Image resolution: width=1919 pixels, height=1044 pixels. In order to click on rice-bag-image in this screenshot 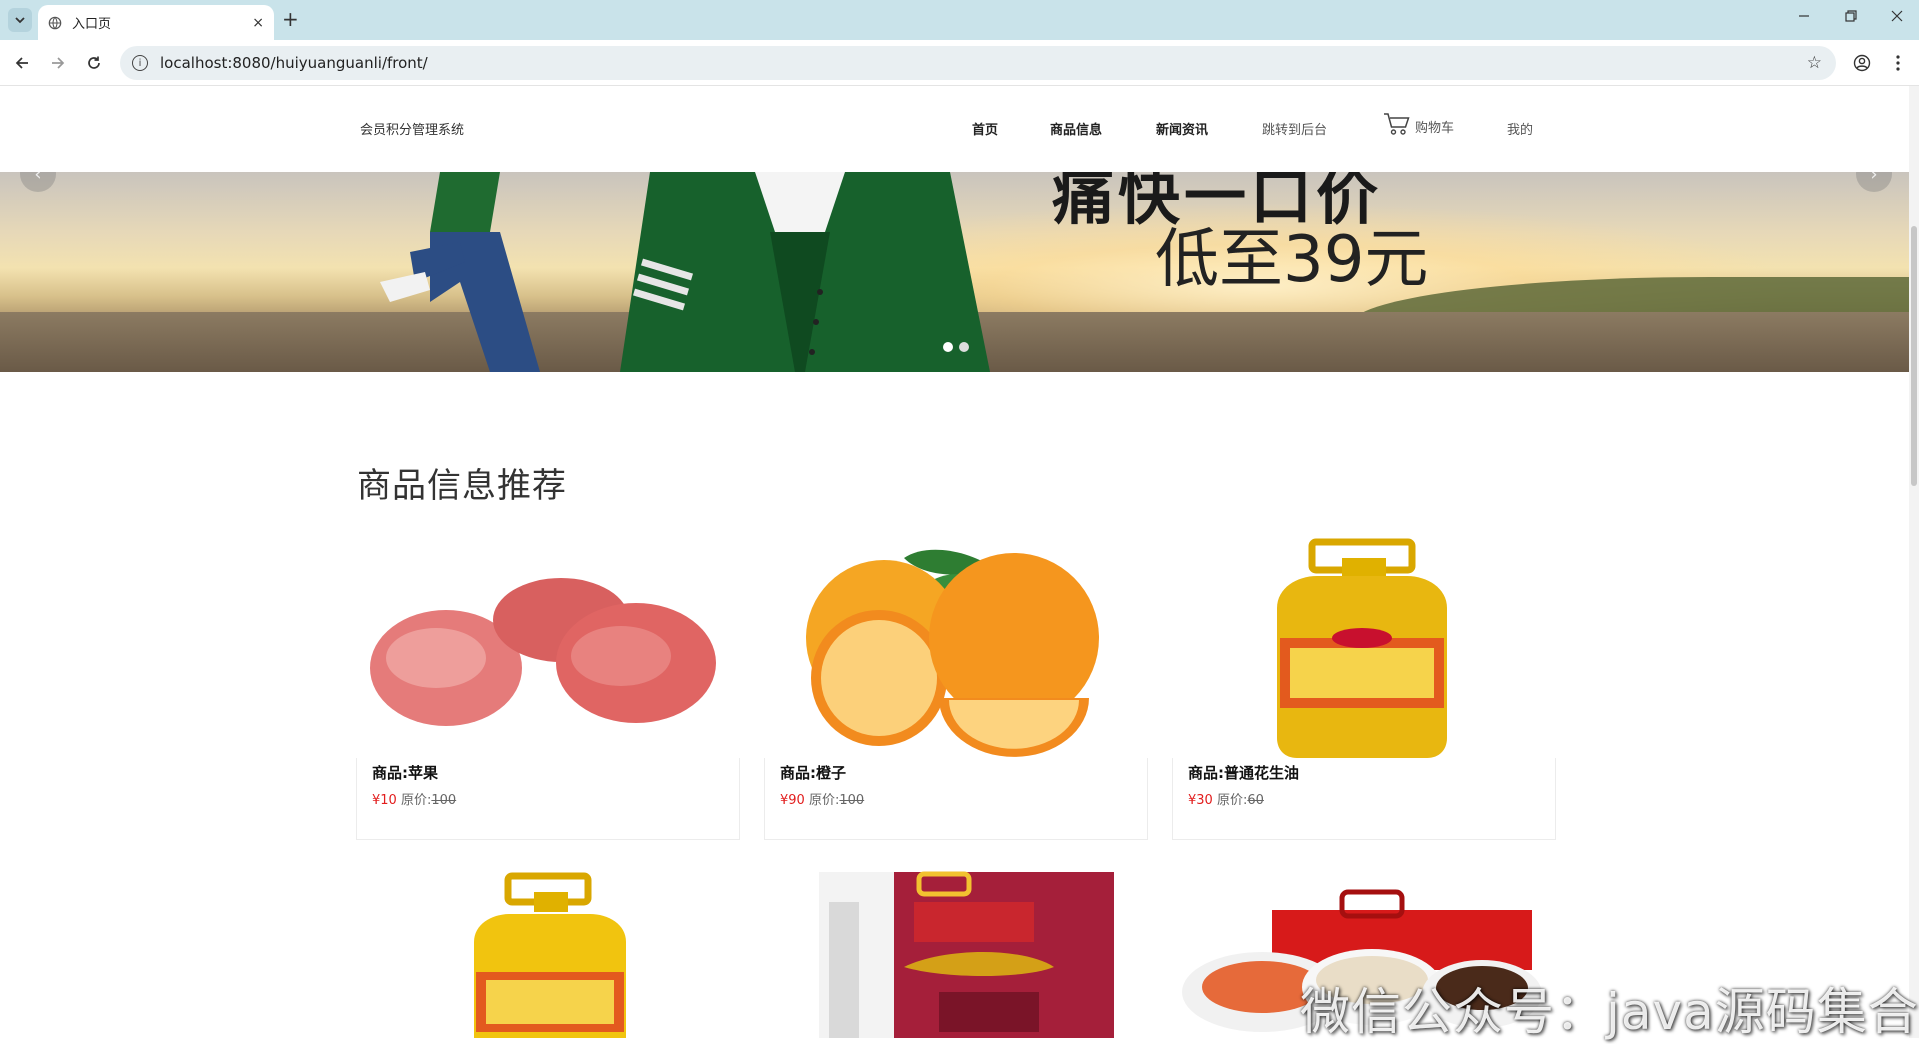, I will do `click(956, 950)`.